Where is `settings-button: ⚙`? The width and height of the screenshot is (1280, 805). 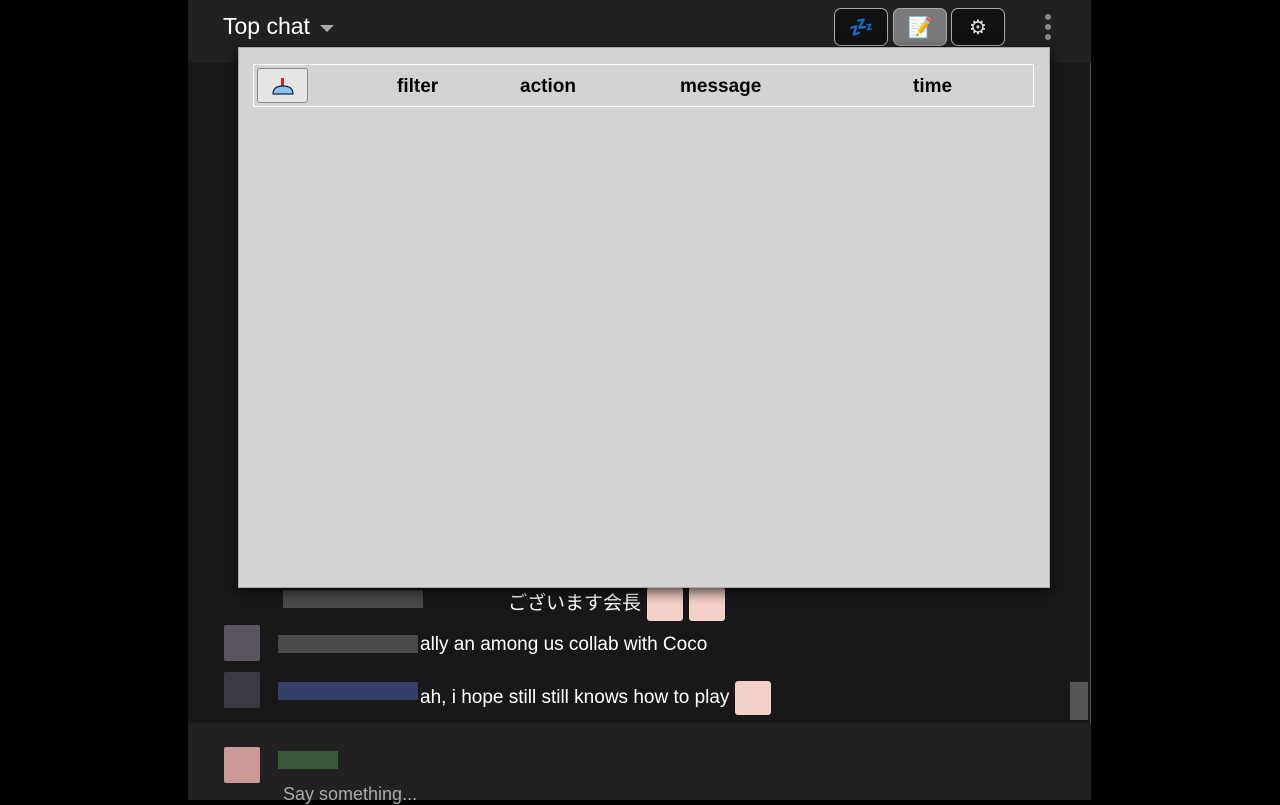
settings-button: ⚙ is located at coordinates (978, 27).